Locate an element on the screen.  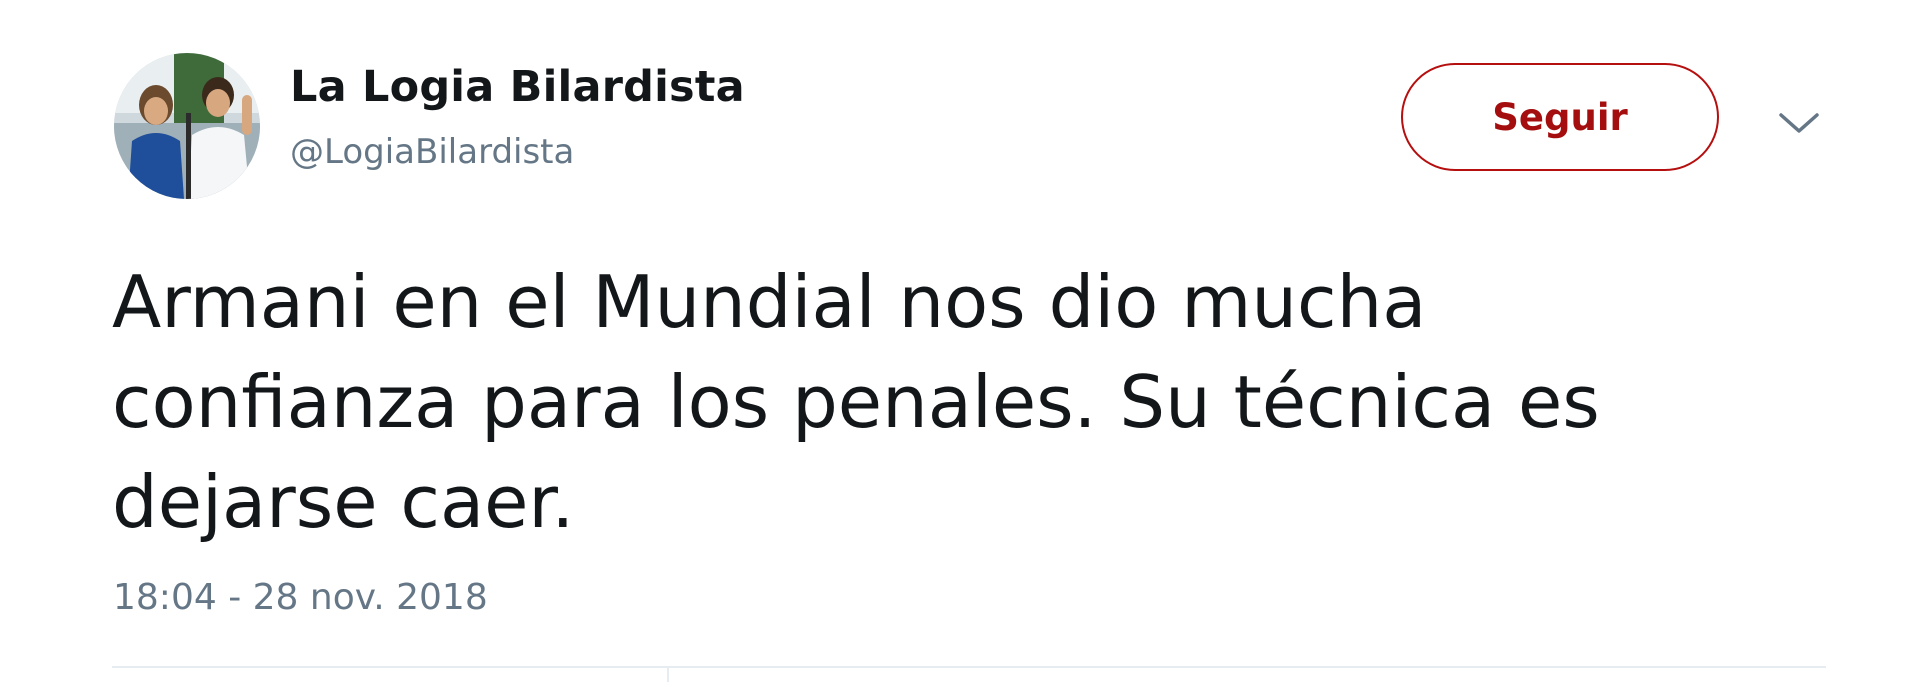
author-handle: @LogiaBilardista is located at coordinates (432, 152).